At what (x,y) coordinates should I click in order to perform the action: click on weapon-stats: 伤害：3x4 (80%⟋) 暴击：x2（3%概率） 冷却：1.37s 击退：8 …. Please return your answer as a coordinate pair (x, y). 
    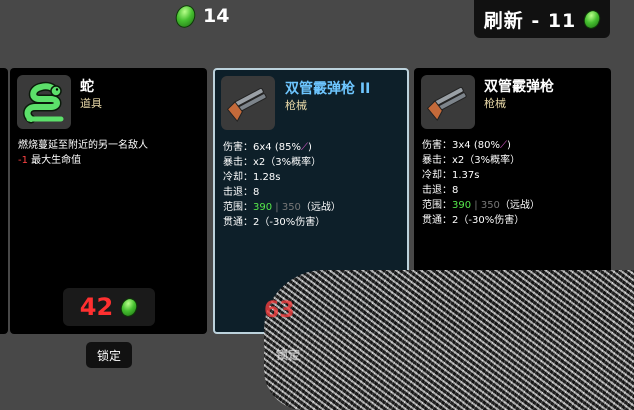
    Looking at the image, I should click on (481, 183).